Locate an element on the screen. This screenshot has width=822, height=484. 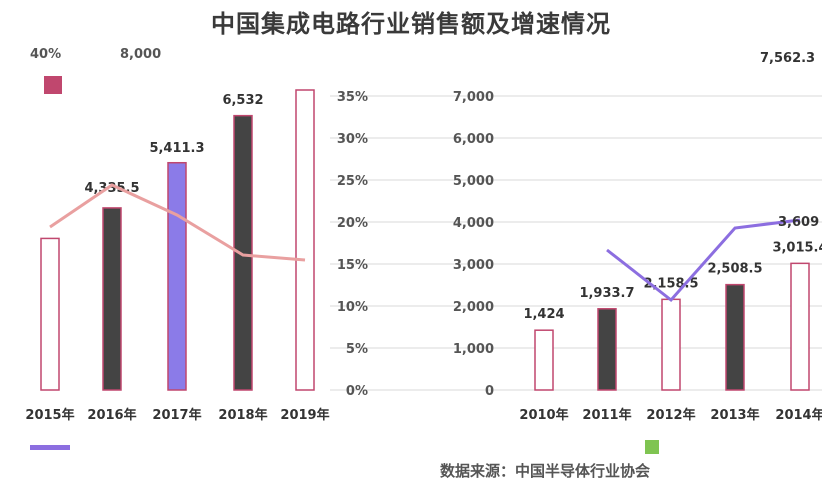
pct-tick-label: 35% is located at coordinates (352, 97).